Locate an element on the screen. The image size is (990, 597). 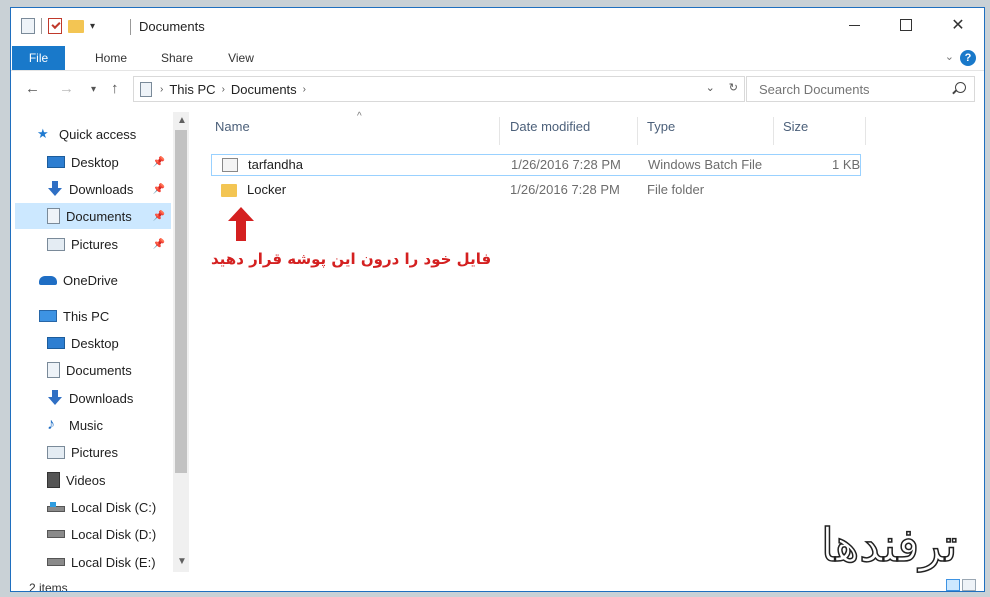
close-icon: ✕ is located at coordinates (958, 25).